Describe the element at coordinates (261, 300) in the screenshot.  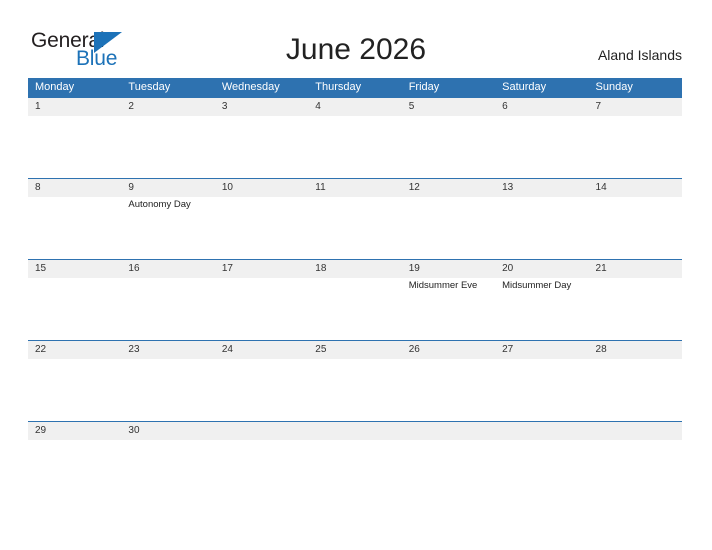
I see `day-cell: 17` at that location.